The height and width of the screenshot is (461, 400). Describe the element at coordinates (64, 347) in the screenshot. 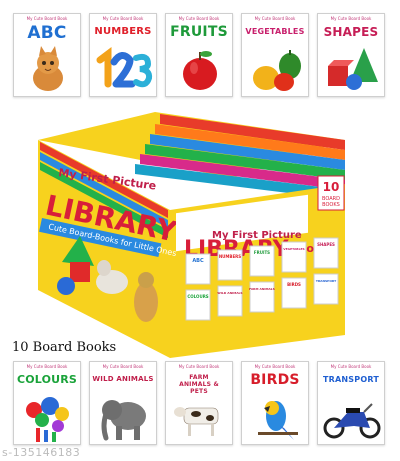

I see `caption-ten-board-books: 10 Board Books` at that location.